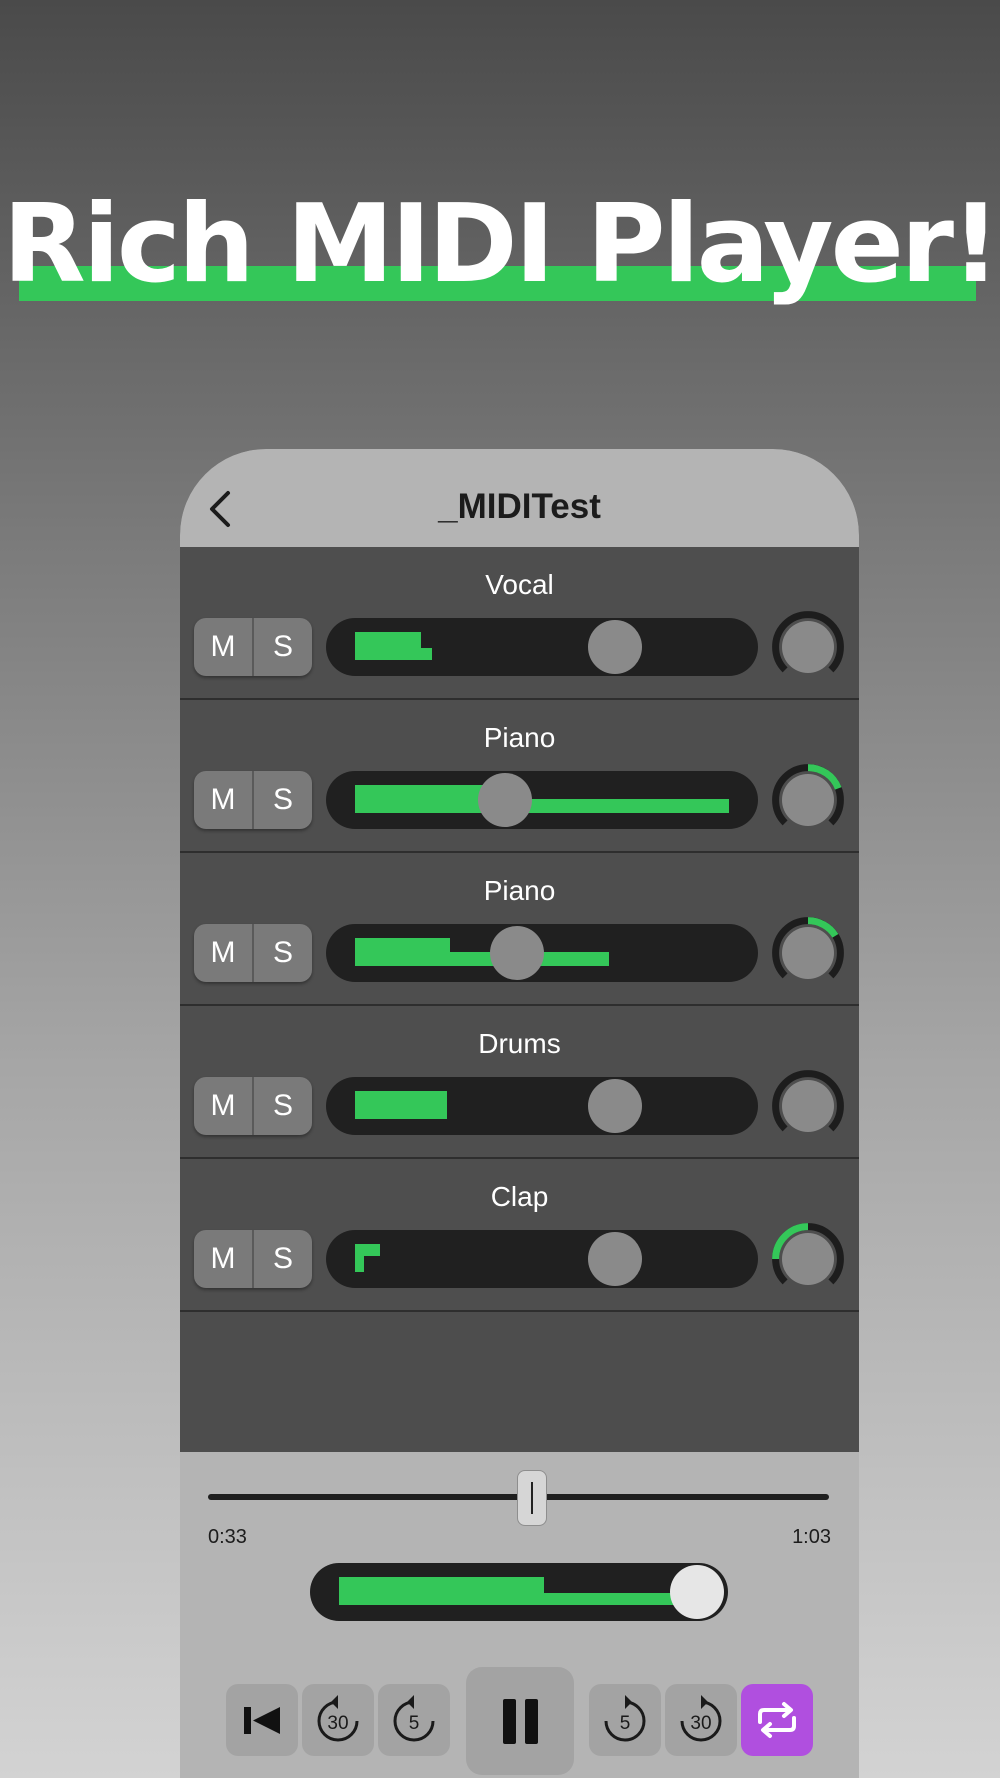 Image resolution: width=1000 pixels, height=1778 pixels. I want to click on skip-forward-30-button: 30, so click(701, 1720).